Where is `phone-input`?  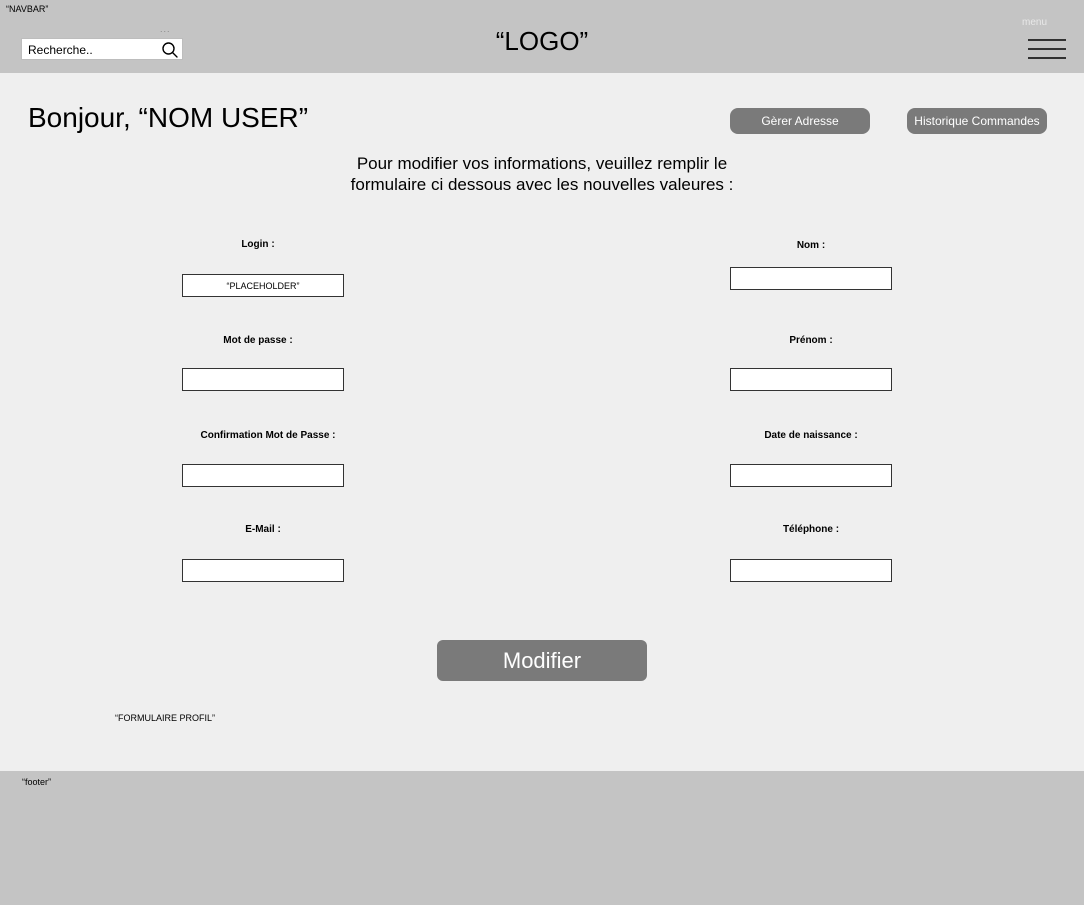 phone-input is located at coordinates (811, 570).